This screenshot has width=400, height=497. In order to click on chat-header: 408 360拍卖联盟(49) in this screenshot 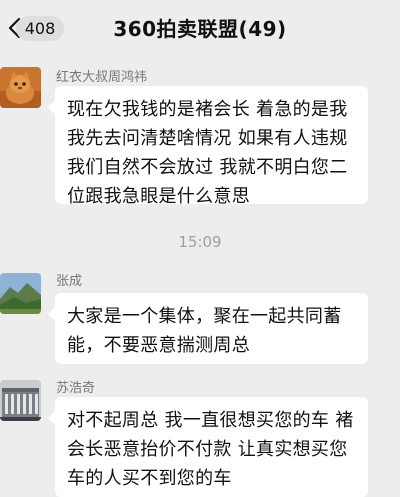, I will do `click(200, 27)`.